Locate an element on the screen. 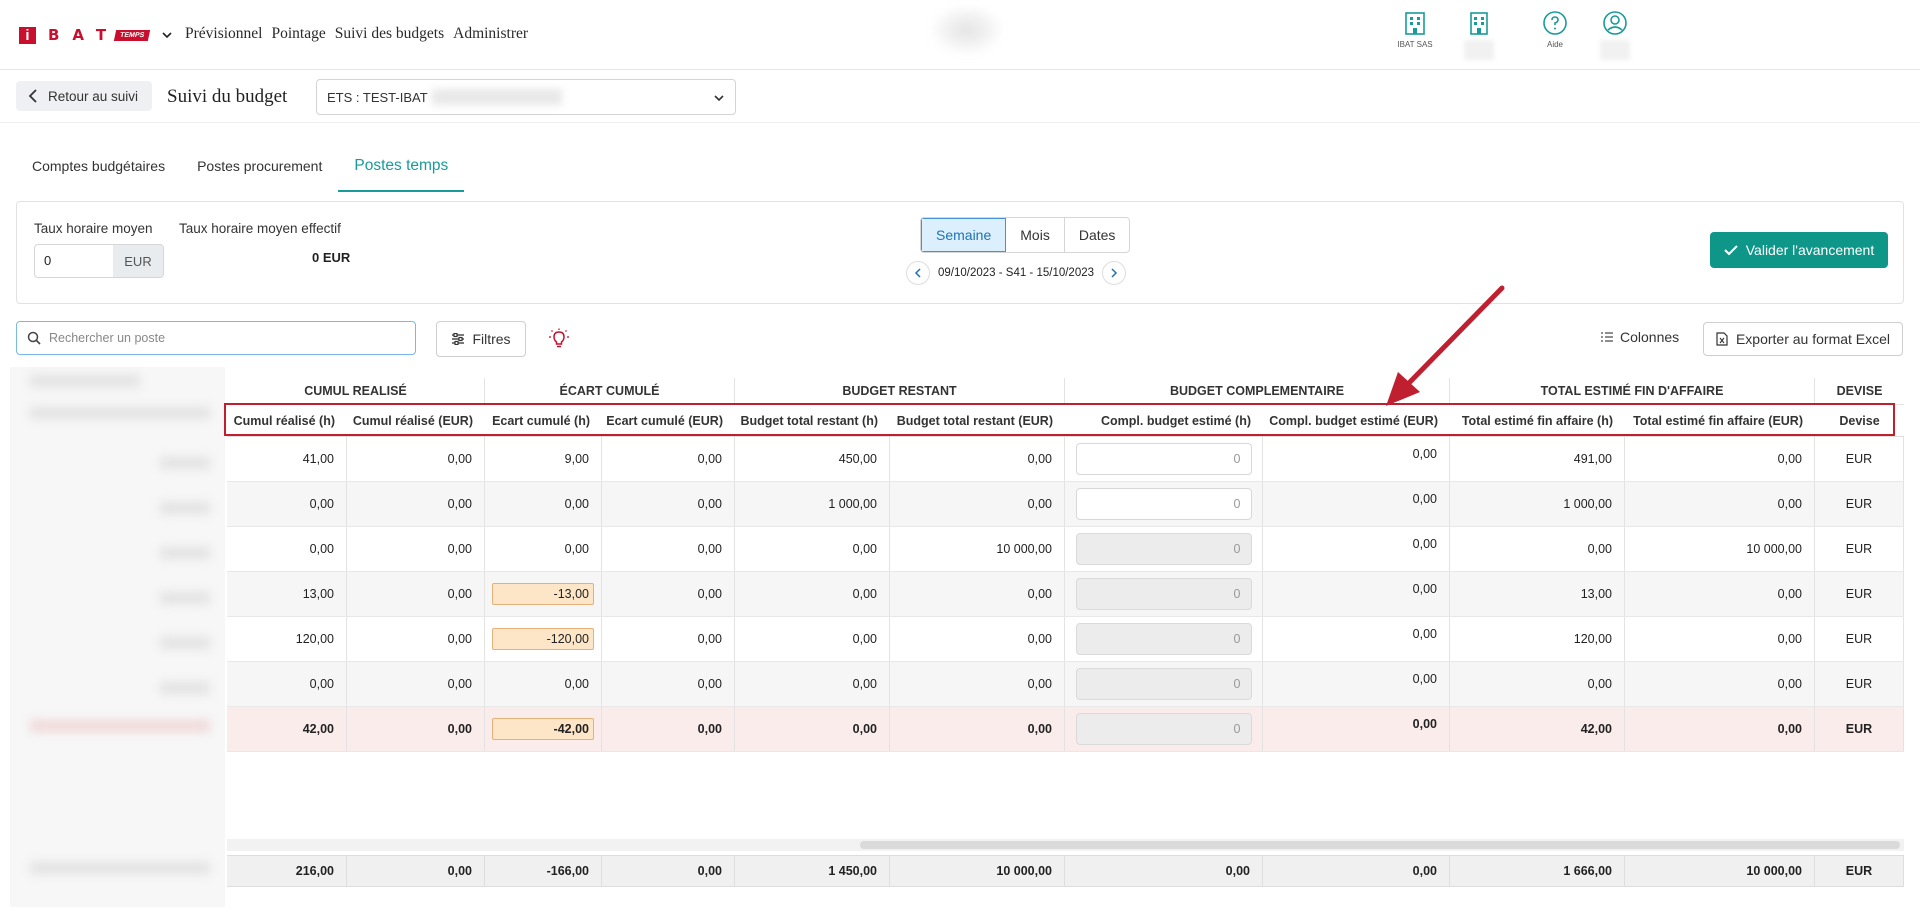 The height and width of the screenshot is (923, 1920). validate-progress-button: Valider l'avancement is located at coordinates (1799, 250).